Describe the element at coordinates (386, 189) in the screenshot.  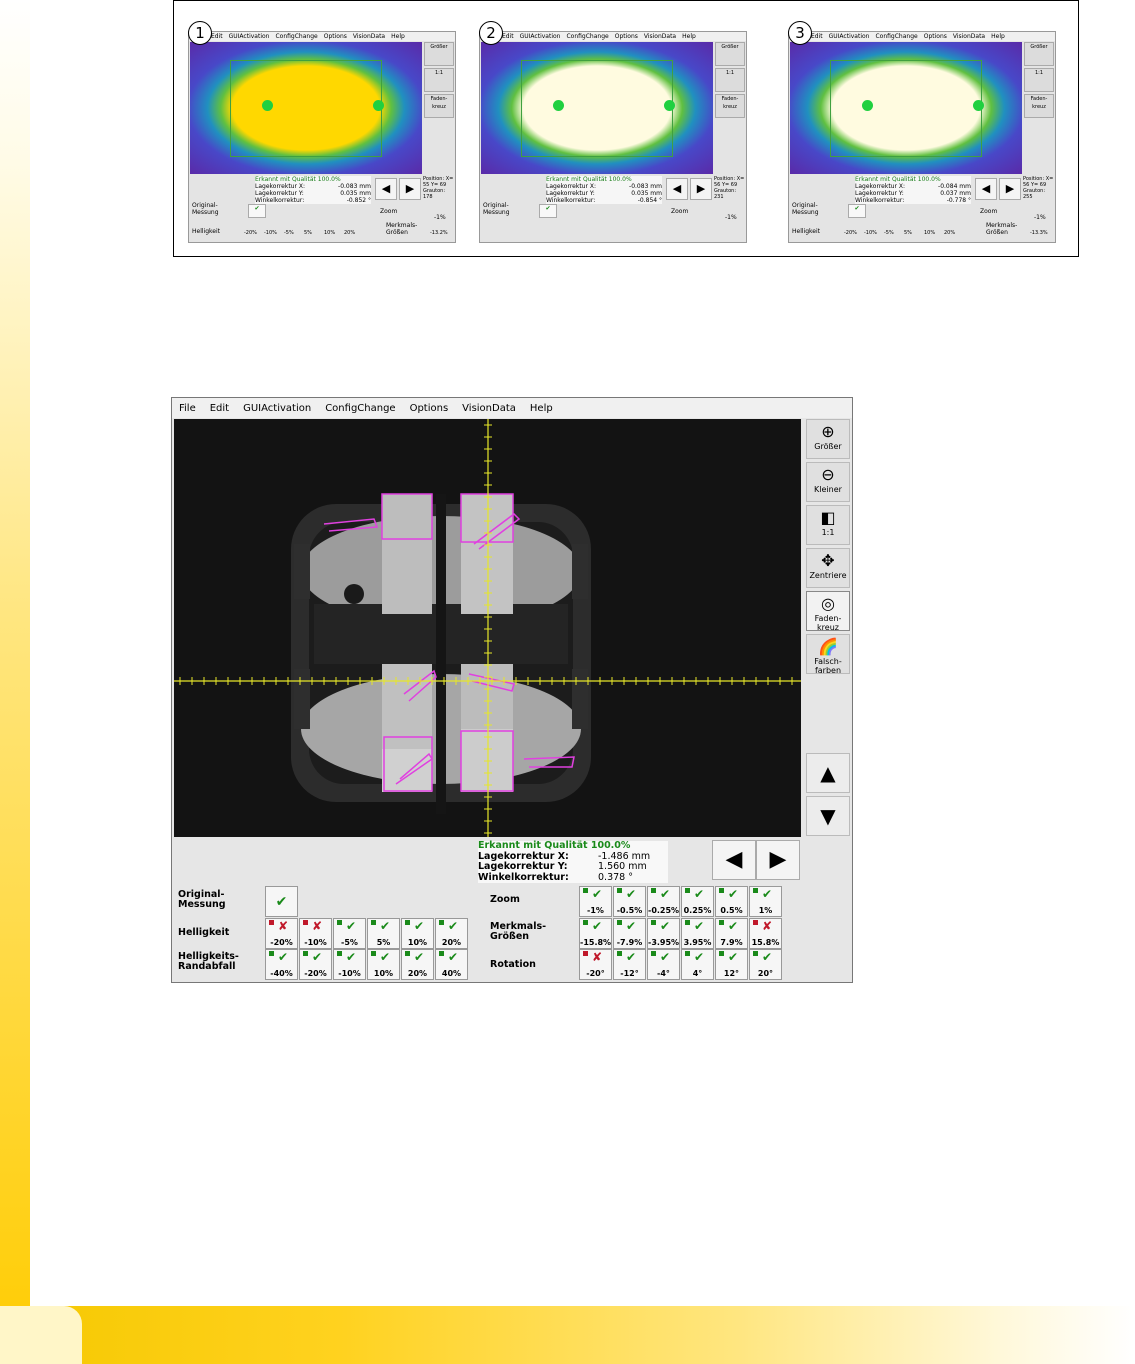
I see `mini-arrow-left-icon: ◀` at that location.